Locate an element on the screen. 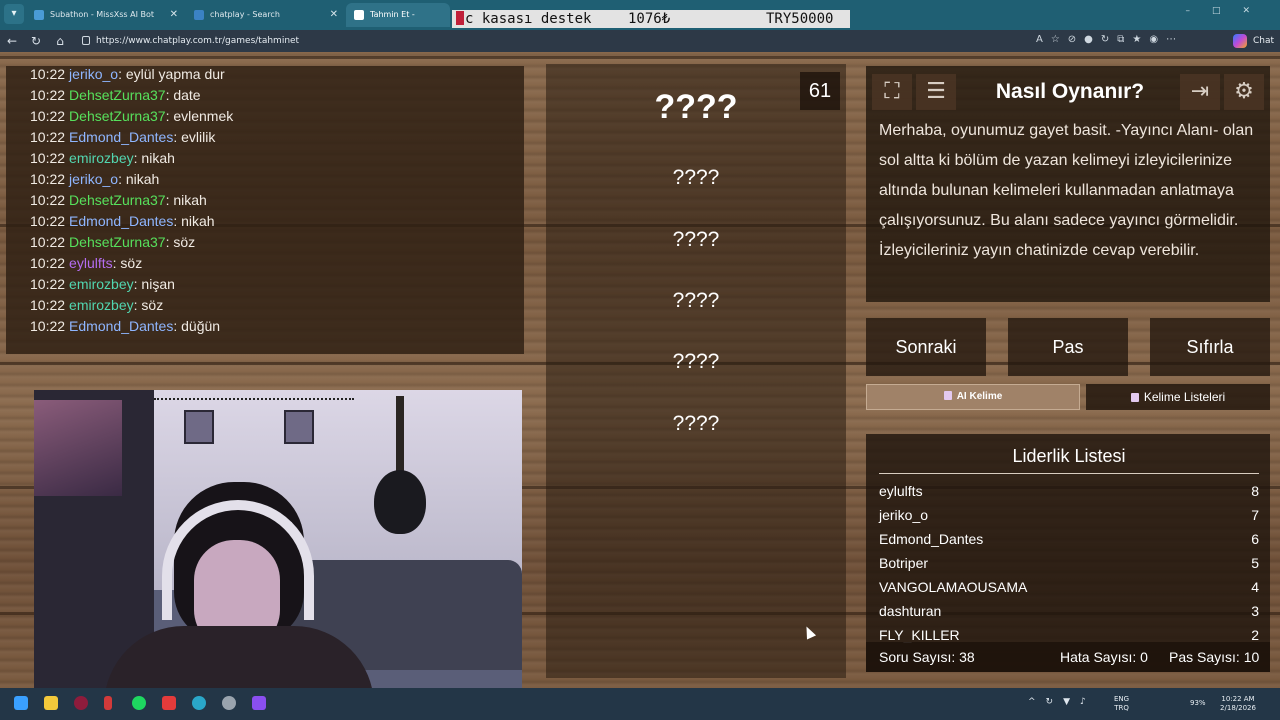 Image resolution: width=1280 pixels, height=720 pixels. windows-taskbar: ^↻▼♪ ENG TRQ 93% 10:22 AM 2/18/2026 is located at coordinates (640, 704).